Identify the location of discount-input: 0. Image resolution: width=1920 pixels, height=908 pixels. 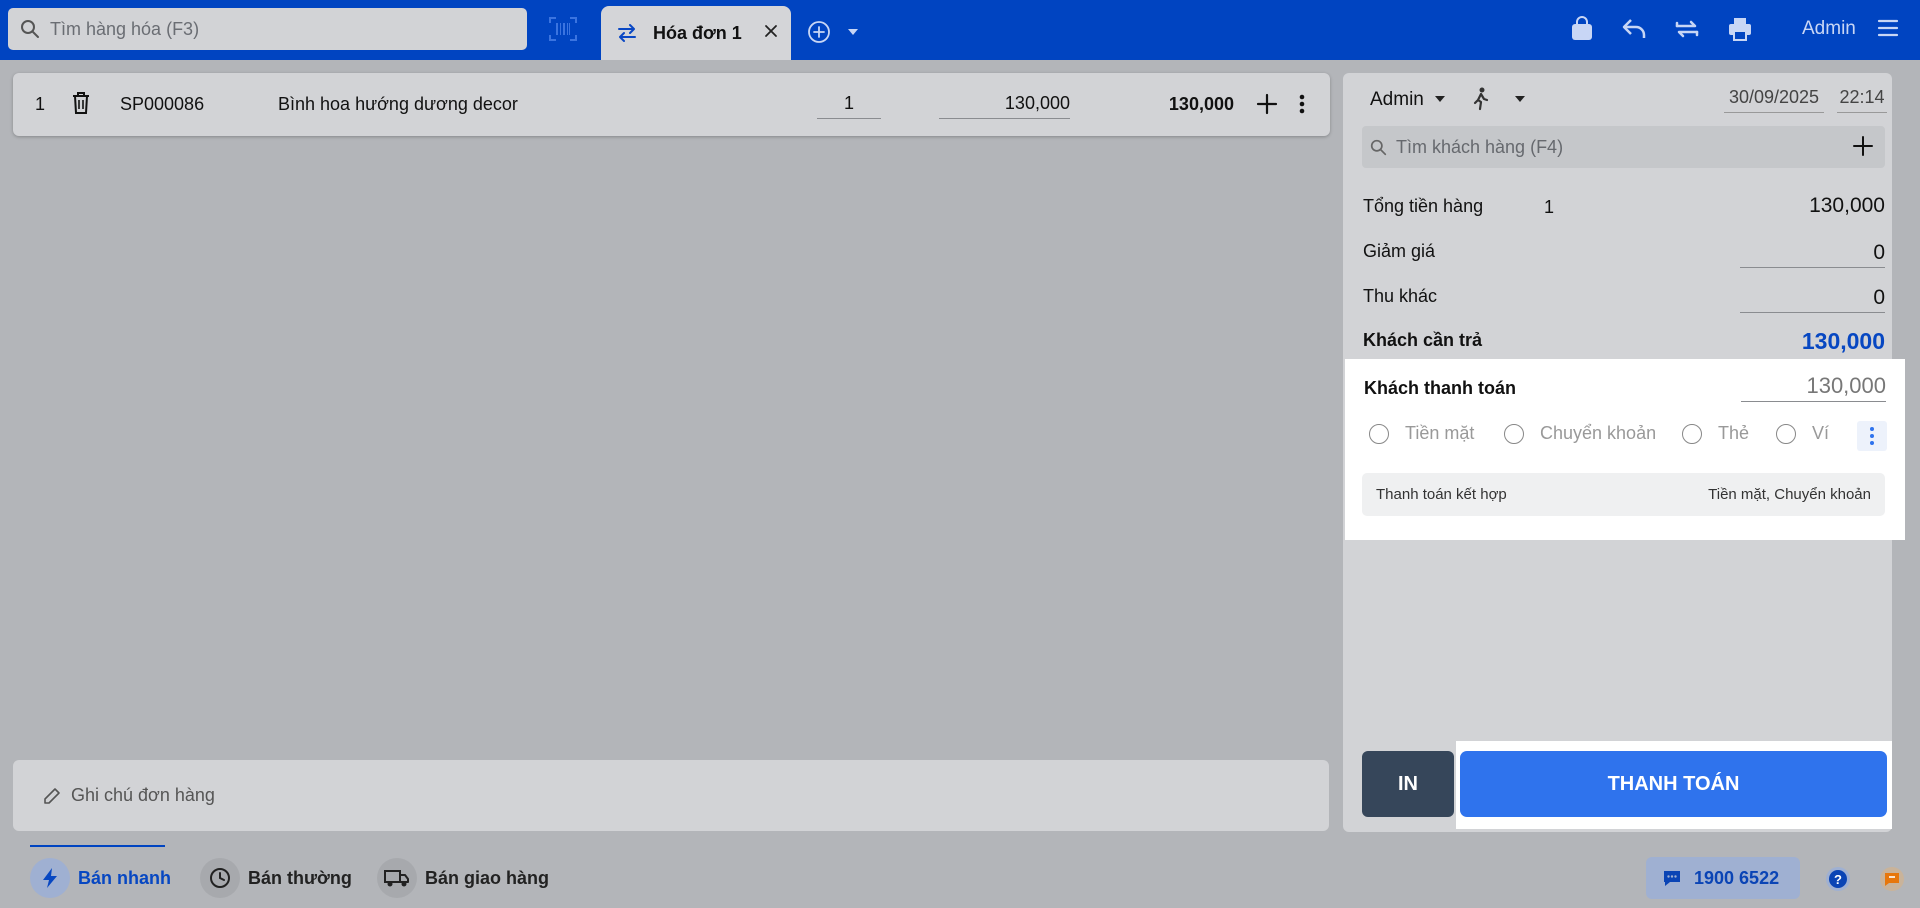
(1812, 254).